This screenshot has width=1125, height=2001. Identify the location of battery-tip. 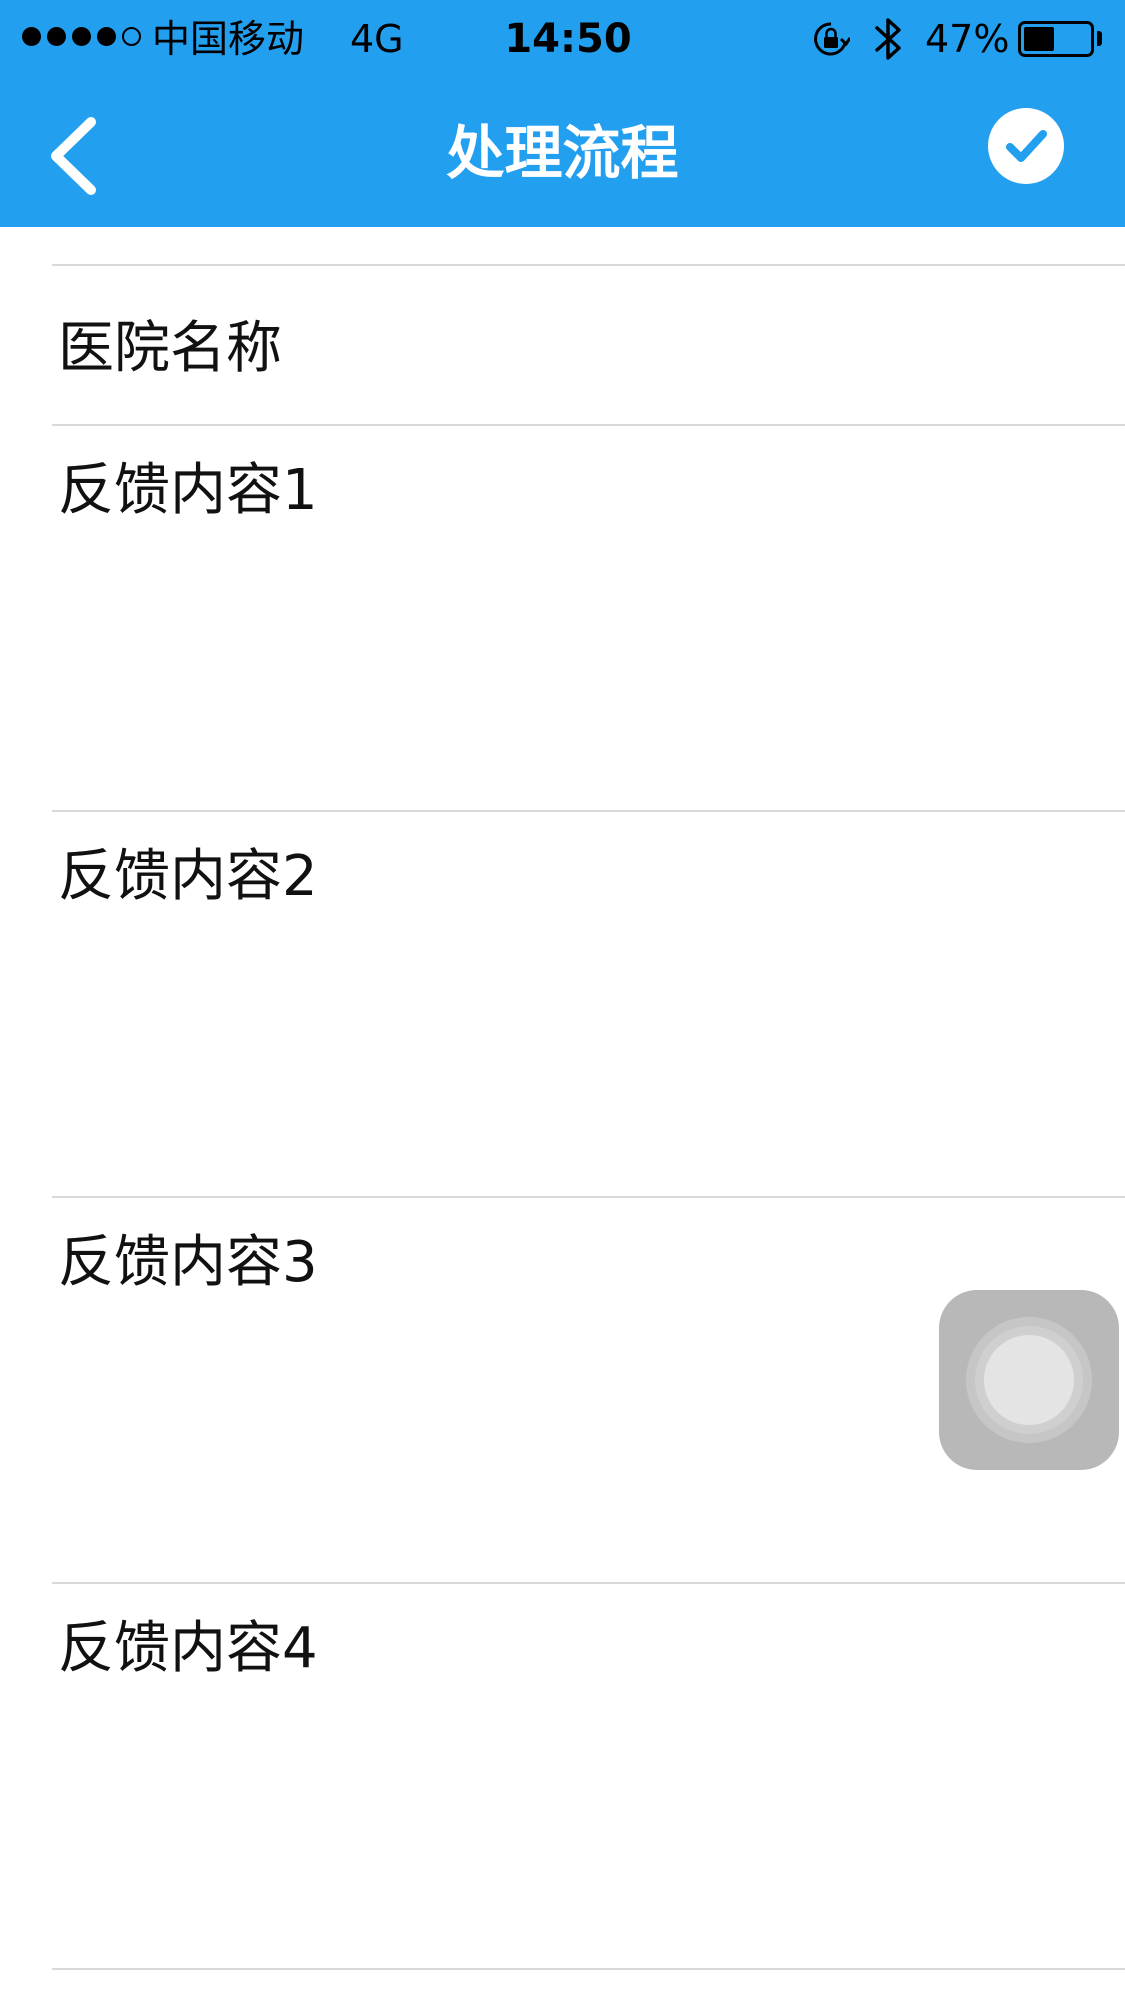
(1099, 38).